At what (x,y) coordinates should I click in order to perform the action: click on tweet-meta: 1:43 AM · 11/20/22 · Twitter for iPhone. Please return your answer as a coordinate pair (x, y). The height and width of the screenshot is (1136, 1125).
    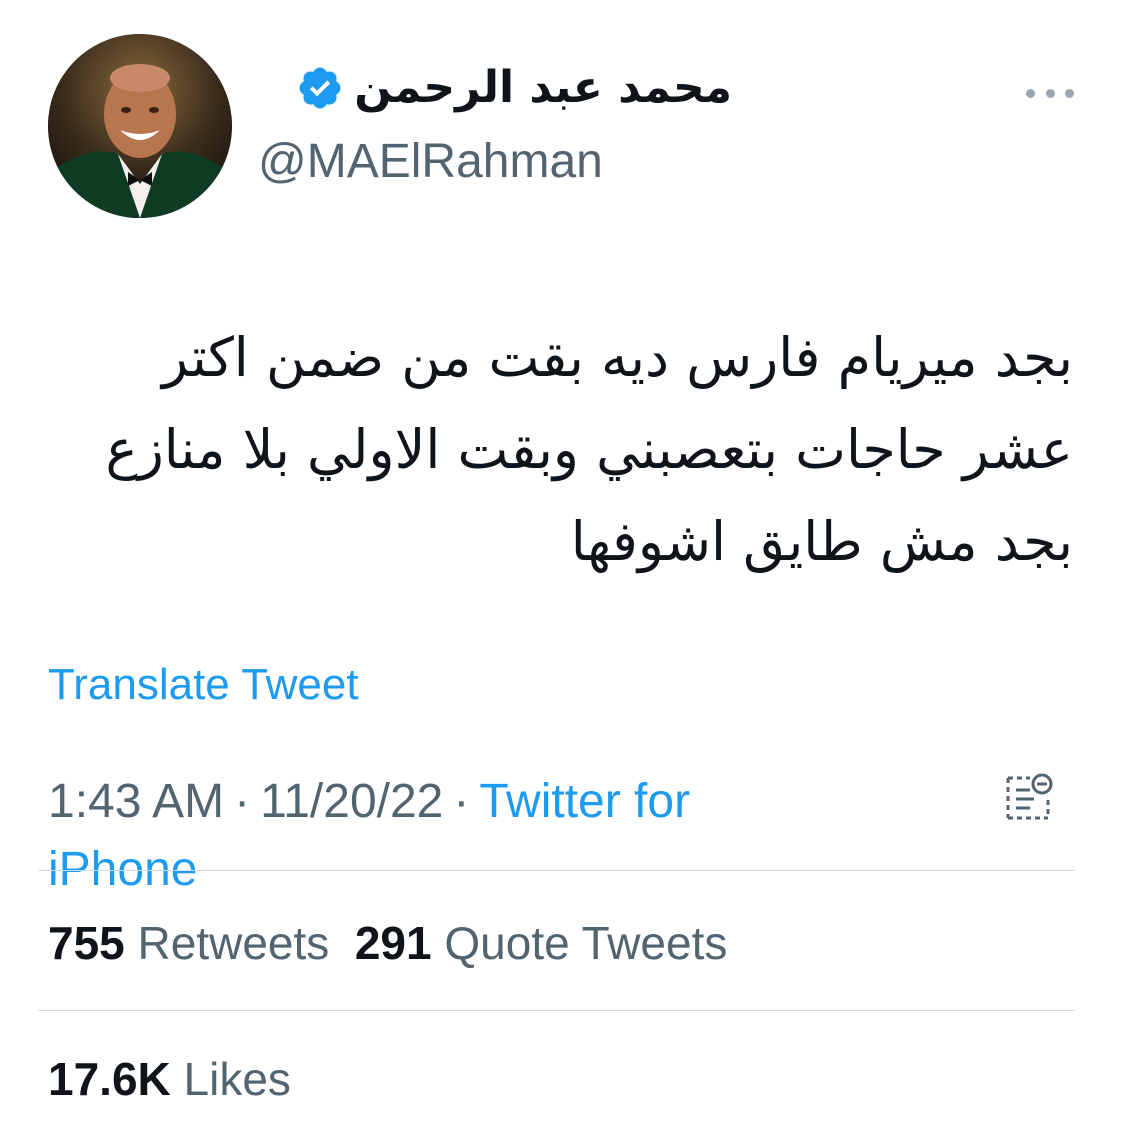
    Looking at the image, I should click on (458, 836).